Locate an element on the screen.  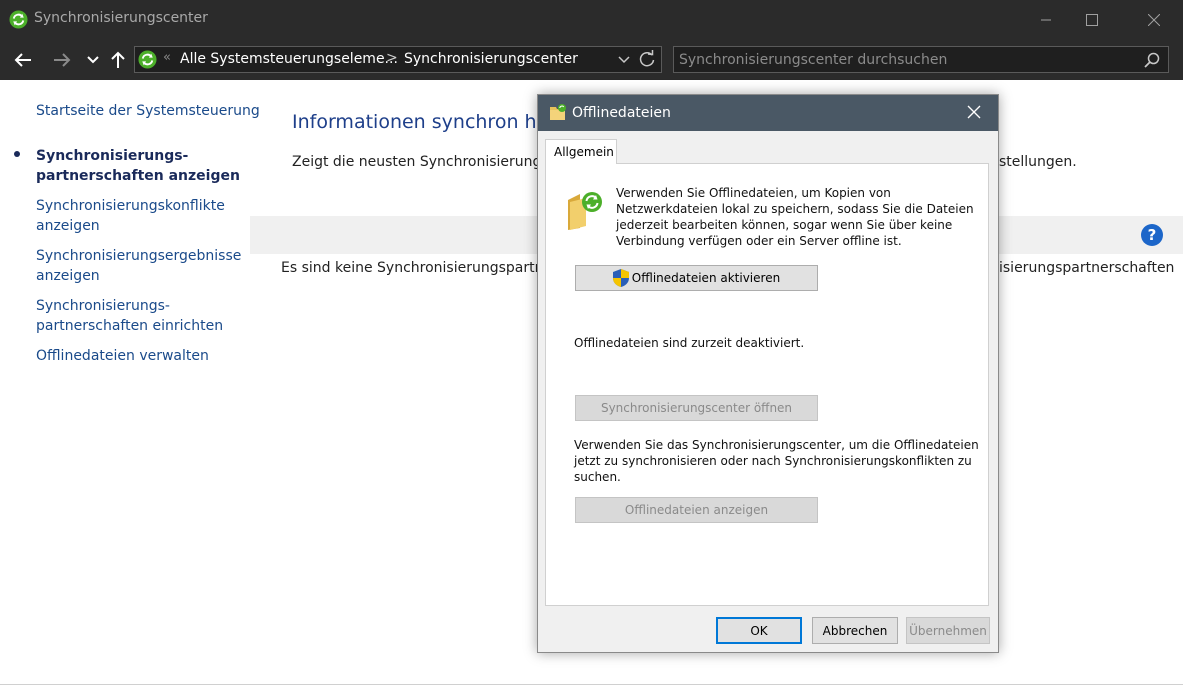
activate-offline-files-button: Offlinedateien aktivieren is located at coordinates (696, 278).